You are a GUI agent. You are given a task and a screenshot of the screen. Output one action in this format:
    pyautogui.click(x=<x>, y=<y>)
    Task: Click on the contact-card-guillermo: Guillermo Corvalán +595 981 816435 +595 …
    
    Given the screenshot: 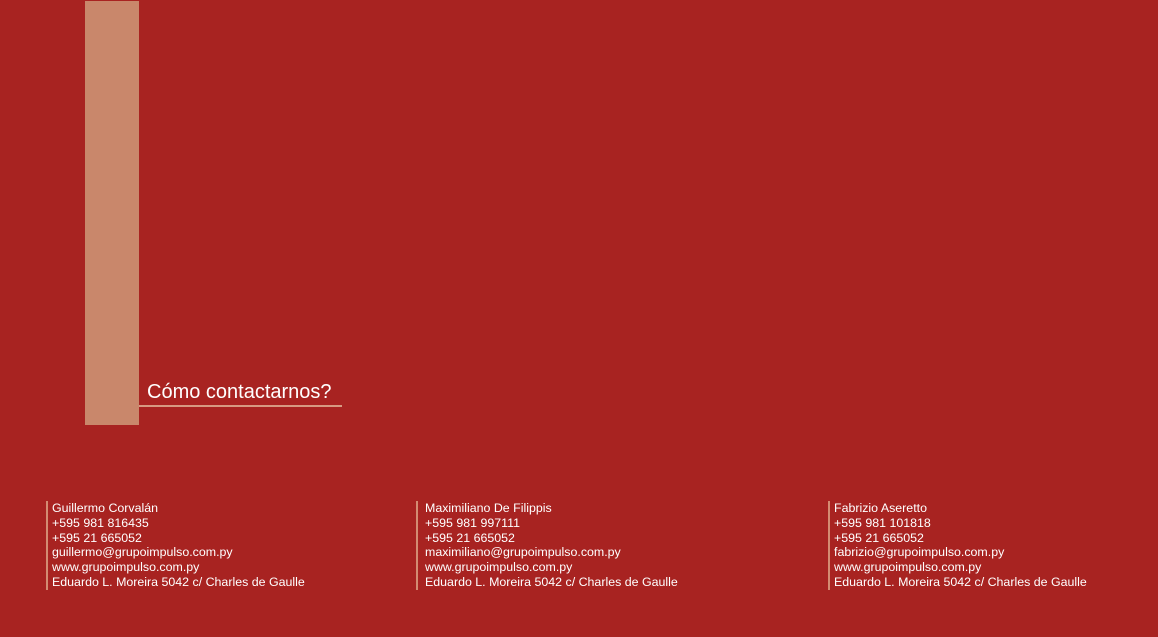 What is the action you would take?
    pyautogui.click(x=175, y=545)
    